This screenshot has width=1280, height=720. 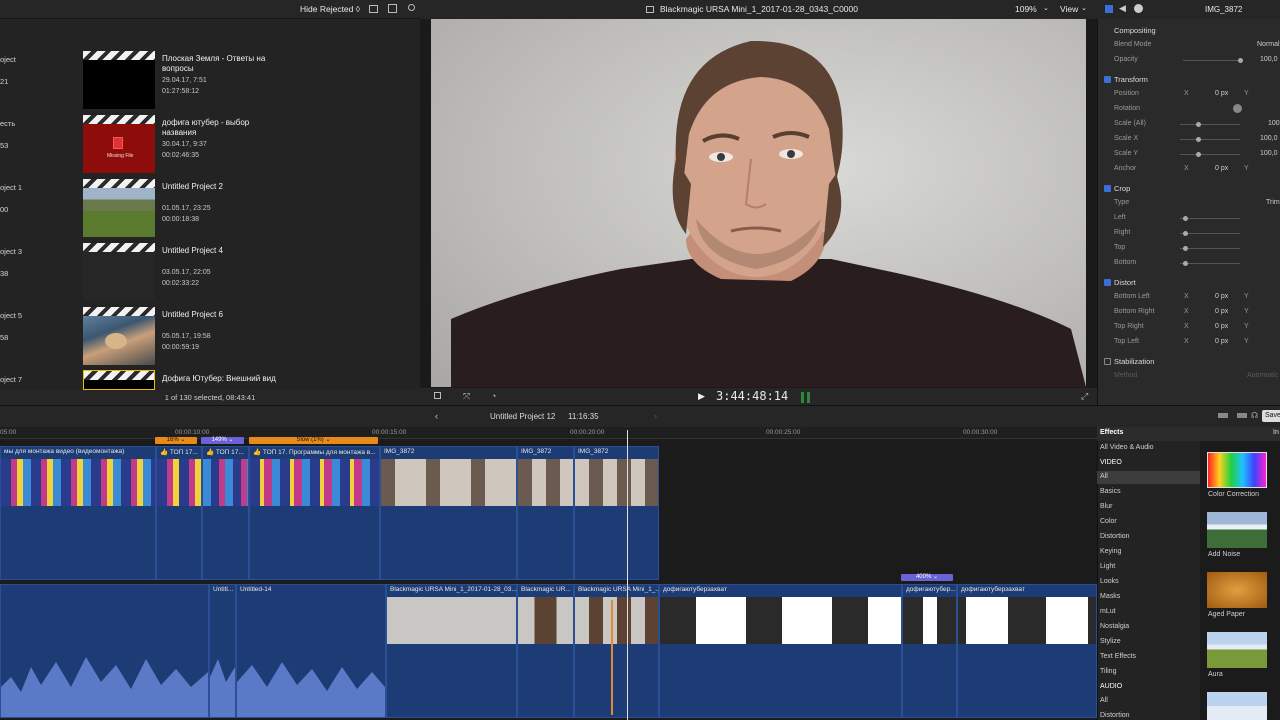 What do you see at coordinates (1221, 326) in the screenshot?
I see `top-right-x-value: 0 px` at bounding box center [1221, 326].